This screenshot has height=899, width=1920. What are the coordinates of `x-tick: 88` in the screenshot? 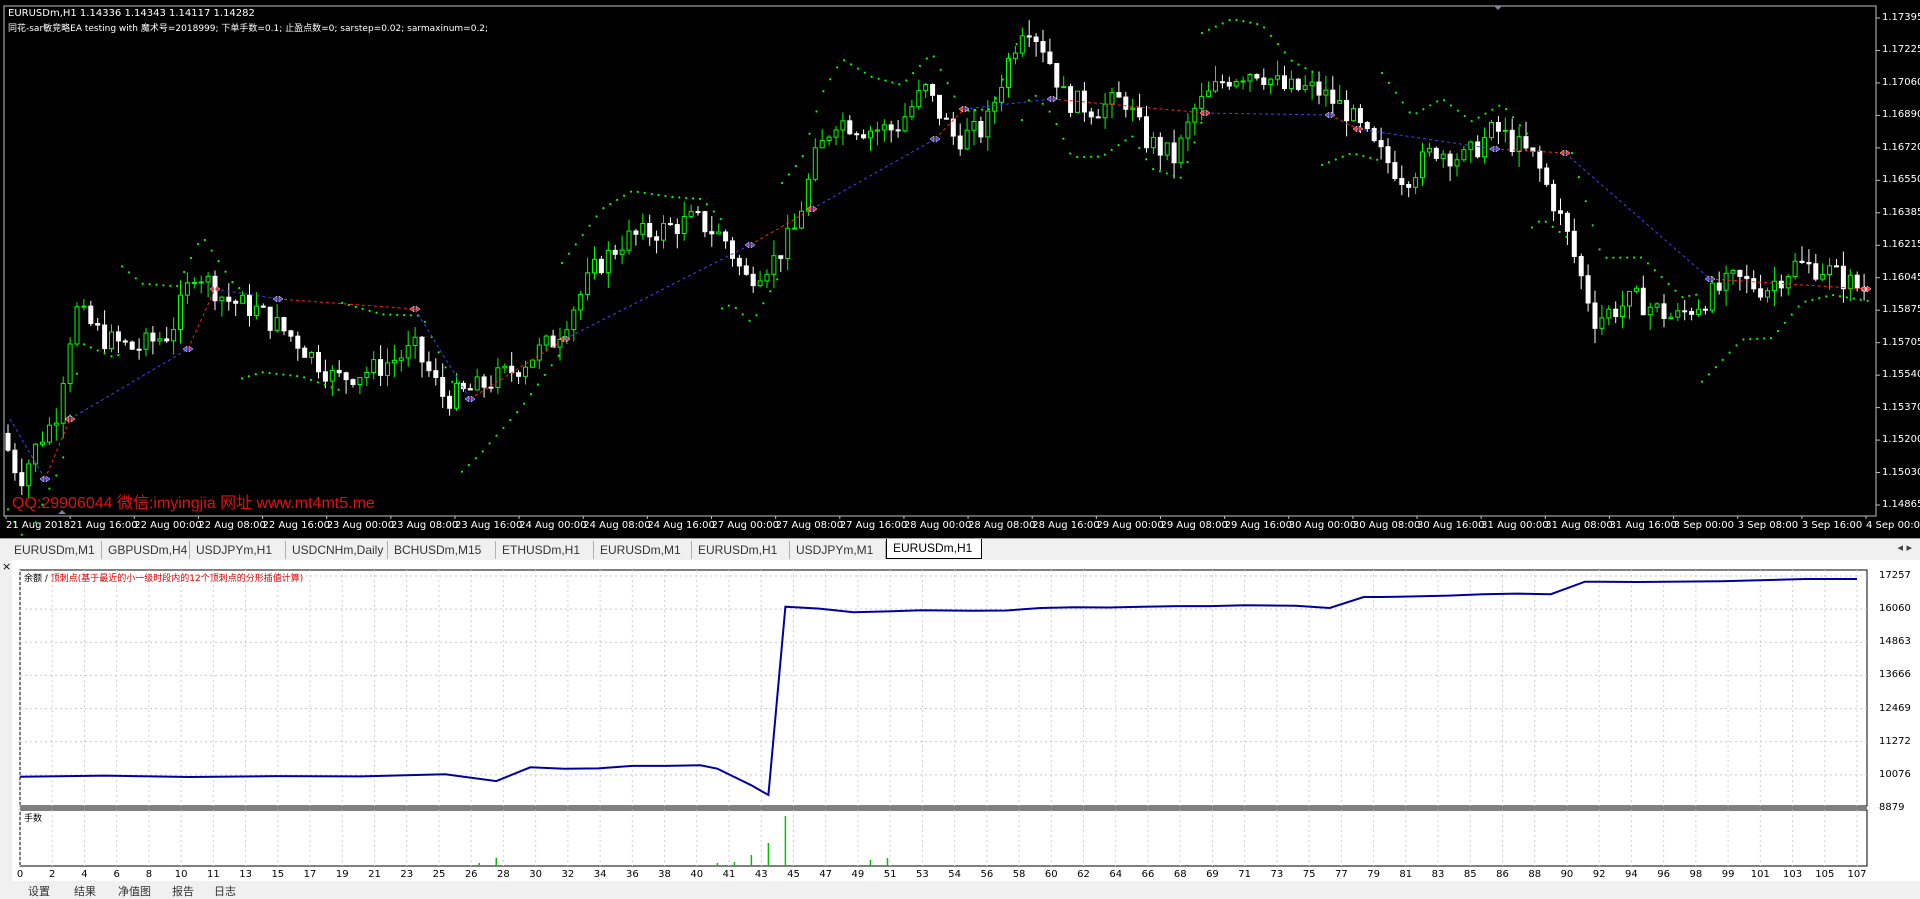 It's located at (1535, 874).